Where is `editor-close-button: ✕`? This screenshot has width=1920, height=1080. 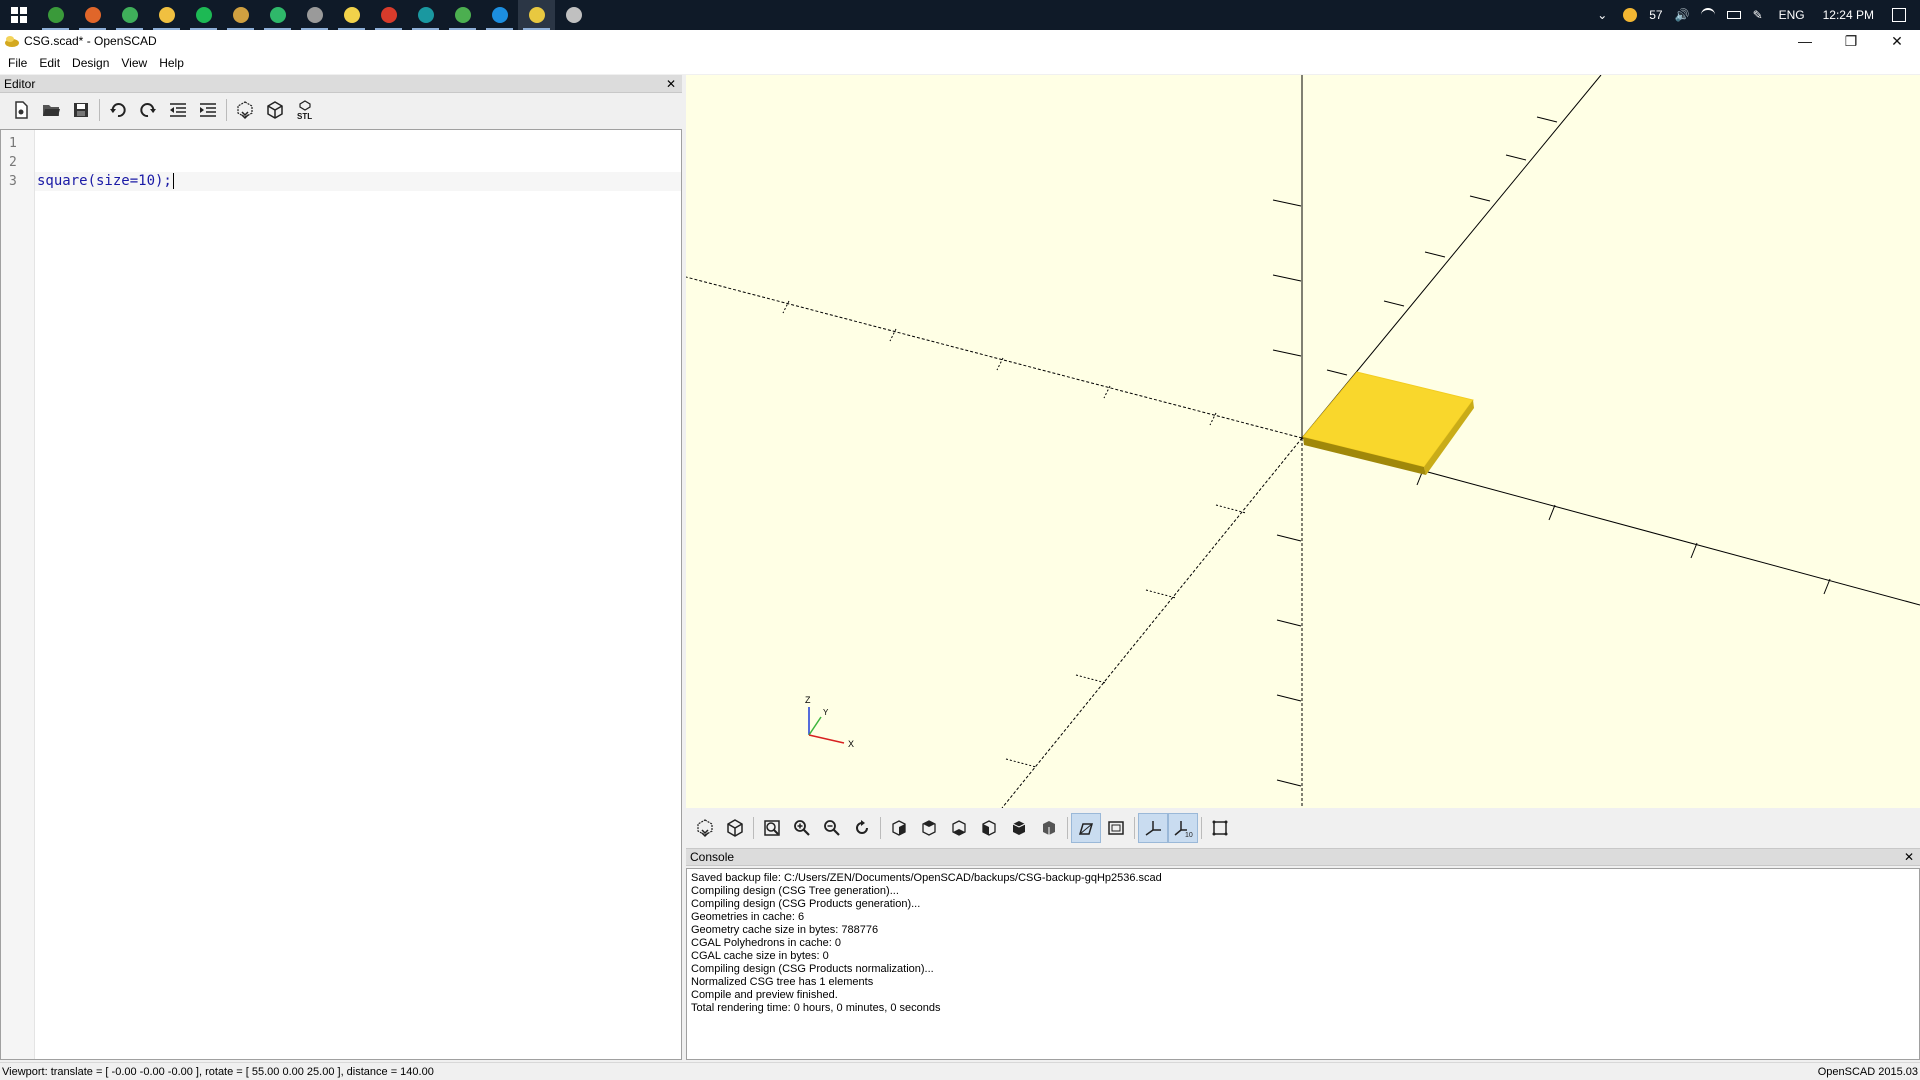 editor-close-button: ✕ is located at coordinates (671, 84).